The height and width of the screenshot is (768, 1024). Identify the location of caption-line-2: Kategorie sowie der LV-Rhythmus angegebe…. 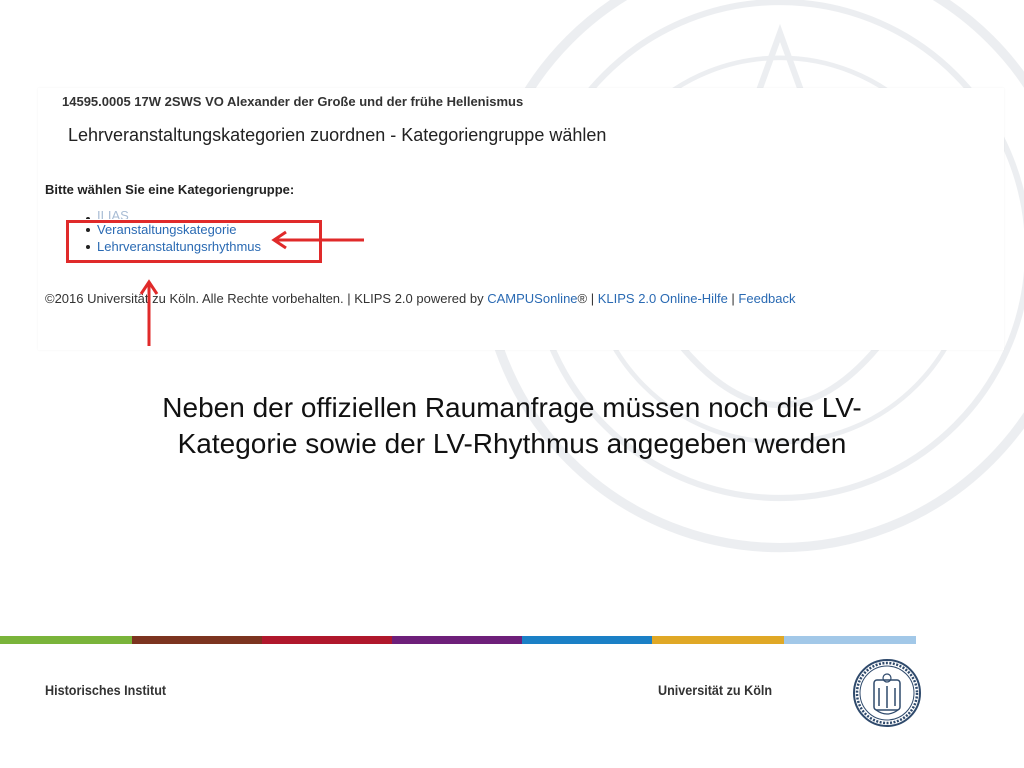
(512, 443).